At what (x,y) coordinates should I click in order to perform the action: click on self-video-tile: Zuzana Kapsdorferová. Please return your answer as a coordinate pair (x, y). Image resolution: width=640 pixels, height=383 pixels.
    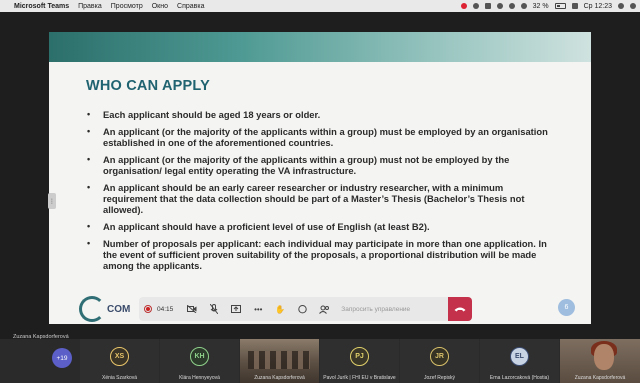
    Looking at the image, I should click on (600, 361).